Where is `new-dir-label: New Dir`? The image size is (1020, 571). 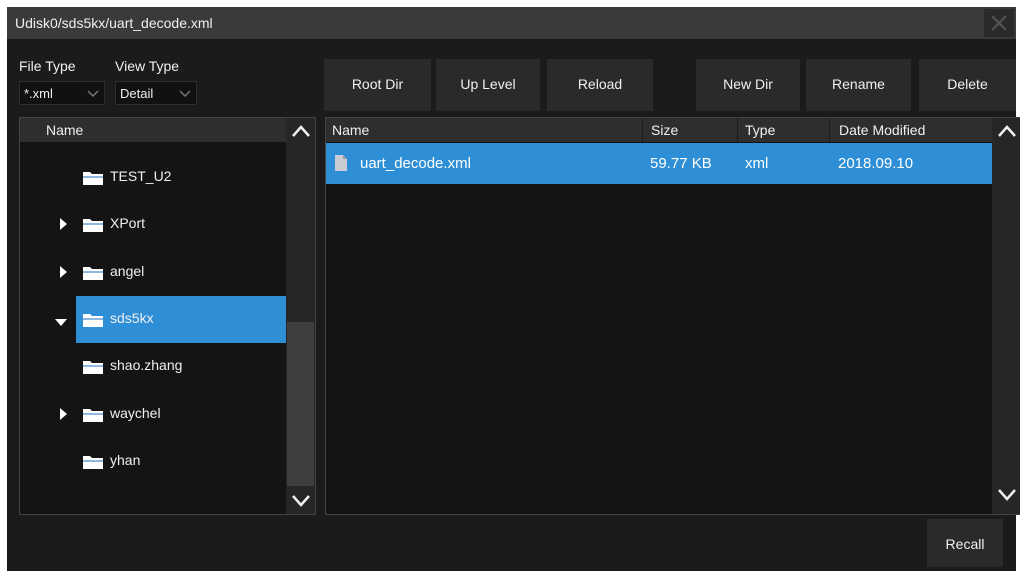
new-dir-label: New Dir is located at coordinates (748, 84).